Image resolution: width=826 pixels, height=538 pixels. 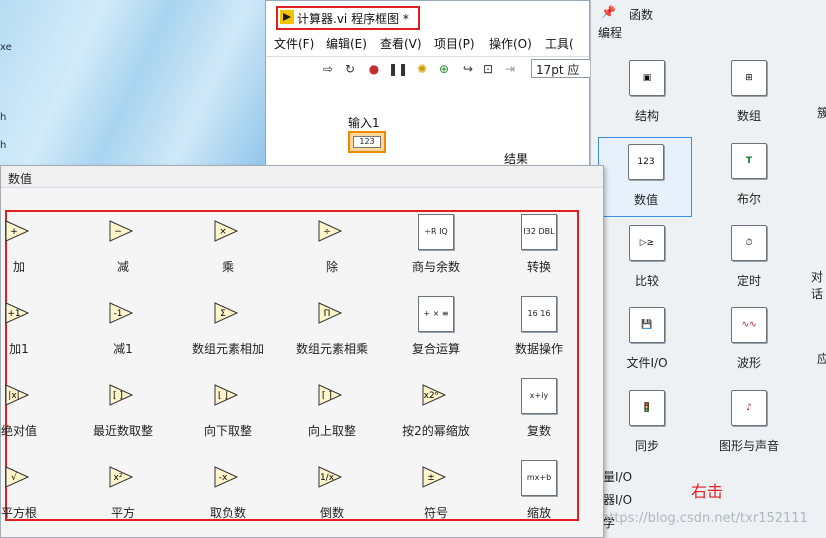 I want to click on add-array-elements-icon: Σ, so click(x=226, y=313).